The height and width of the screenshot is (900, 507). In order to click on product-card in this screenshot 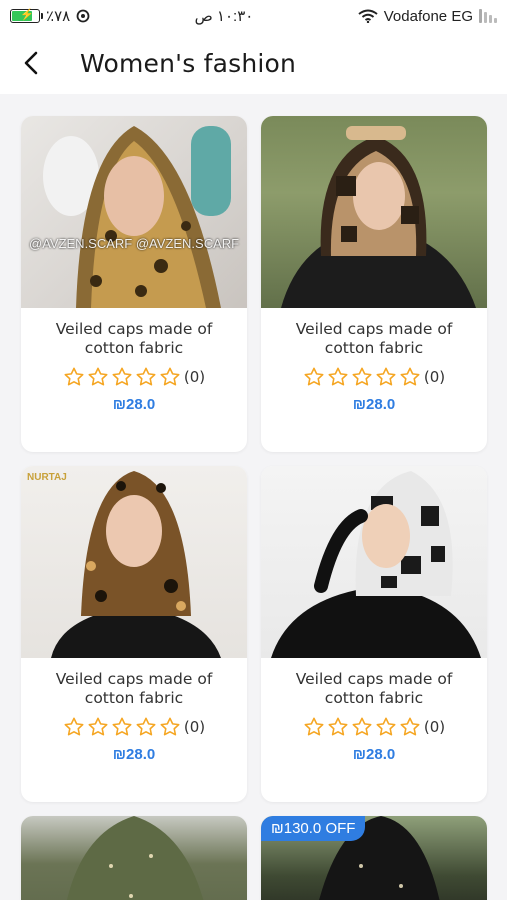, I will do `click(134, 858)`.